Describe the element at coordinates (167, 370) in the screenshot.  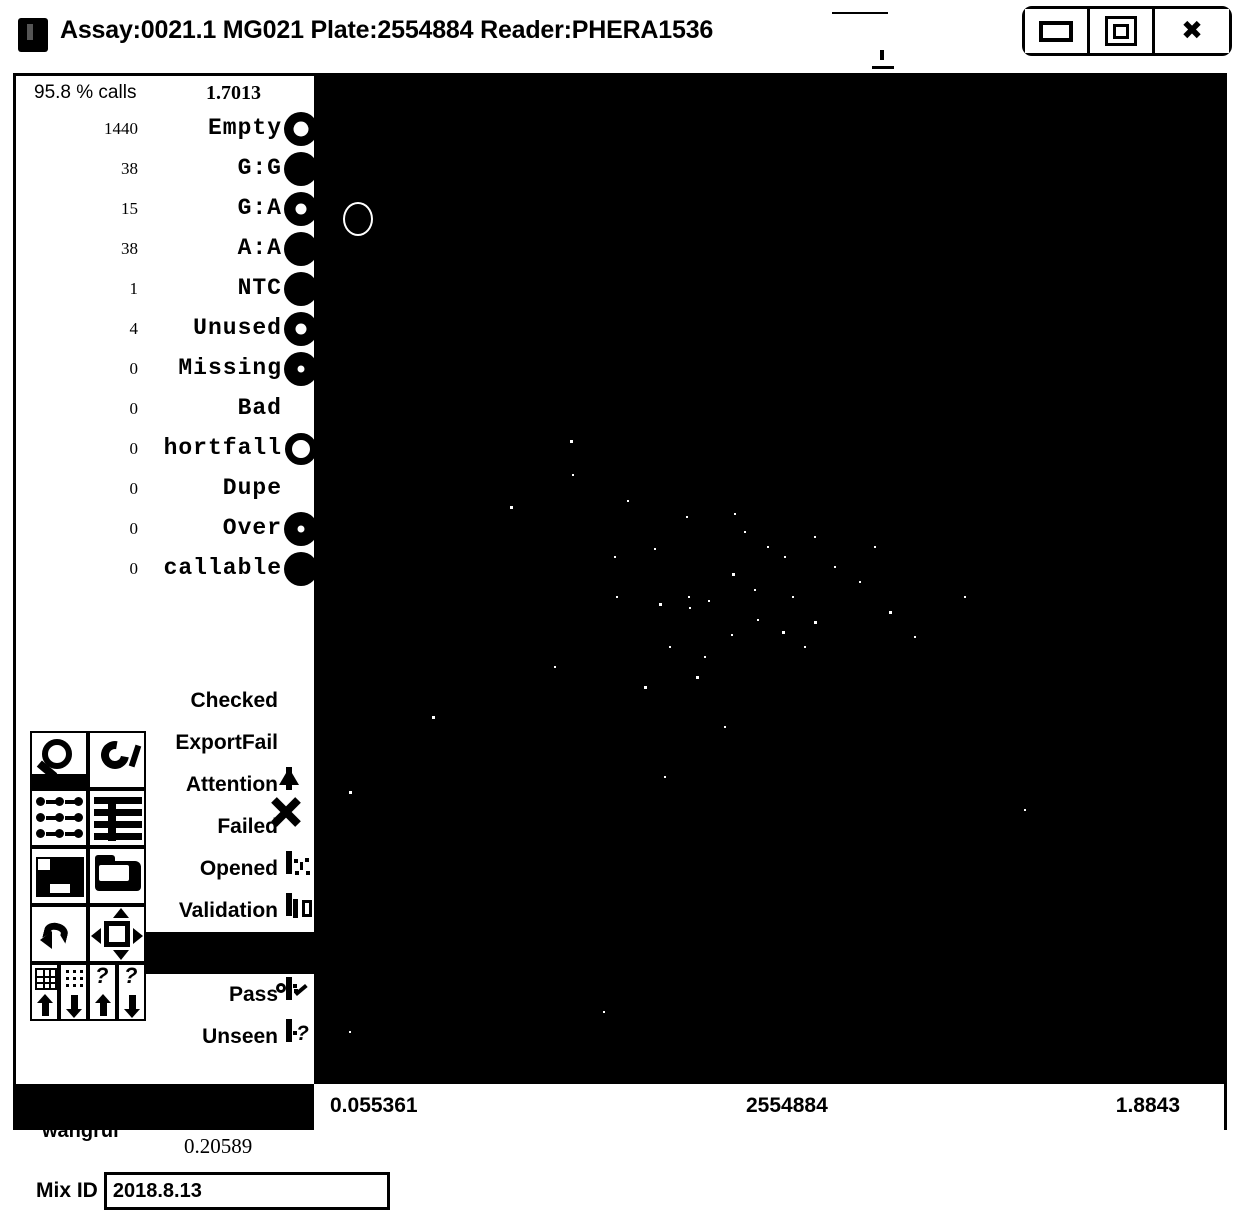
I see `legend-row-missing: 0 Missing` at that location.